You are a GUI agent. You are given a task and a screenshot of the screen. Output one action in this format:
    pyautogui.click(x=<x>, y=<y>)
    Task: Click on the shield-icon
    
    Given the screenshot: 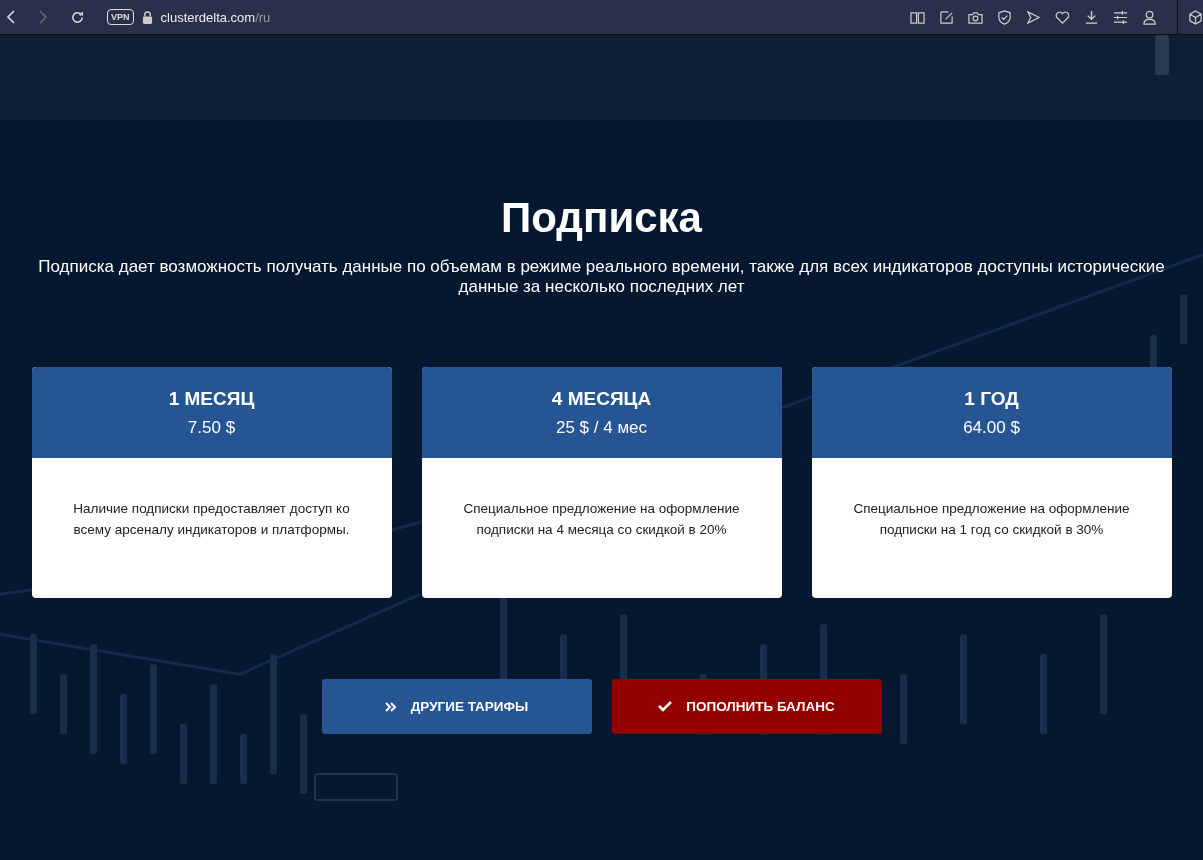 What is the action you would take?
    pyautogui.click(x=1004, y=17)
    